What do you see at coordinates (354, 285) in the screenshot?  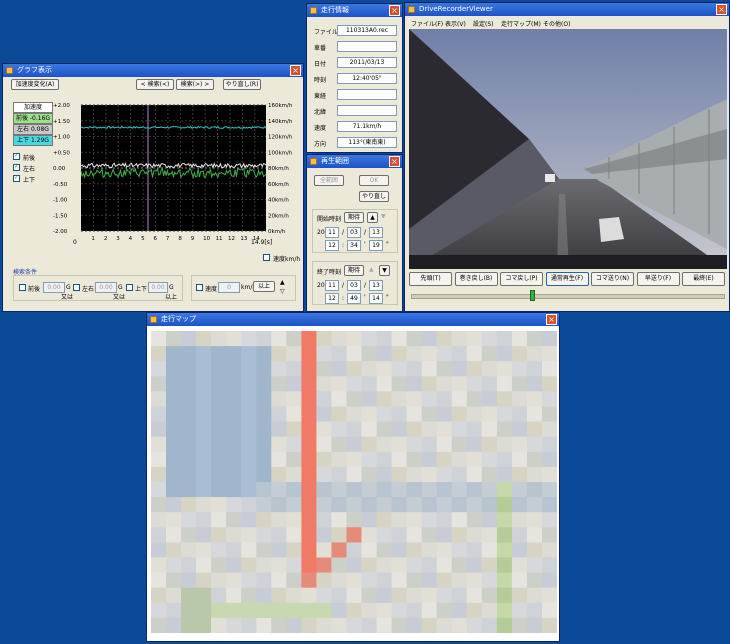 I see `end-month: 03` at bounding box center [354, 285].